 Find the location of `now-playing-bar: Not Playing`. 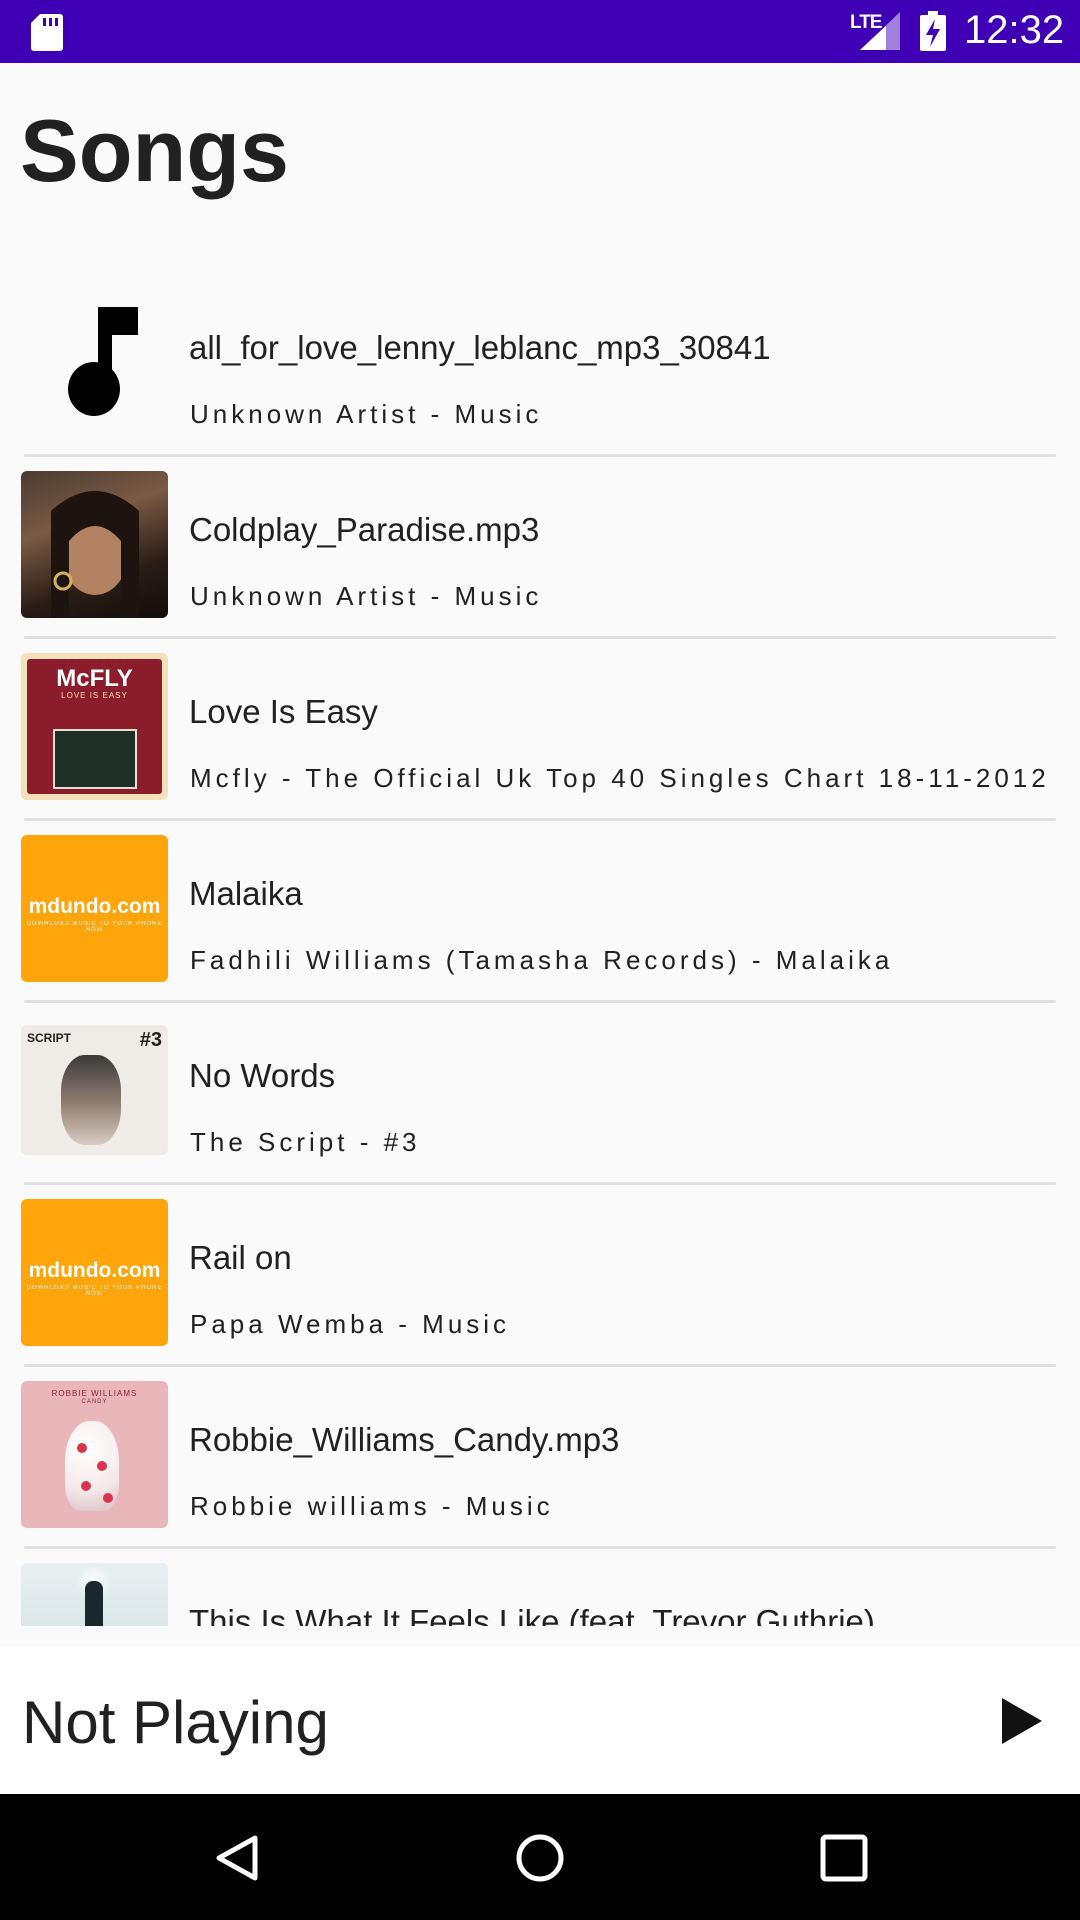

now-playing-bar: Not Playing is located at coordinates (540, 1720).